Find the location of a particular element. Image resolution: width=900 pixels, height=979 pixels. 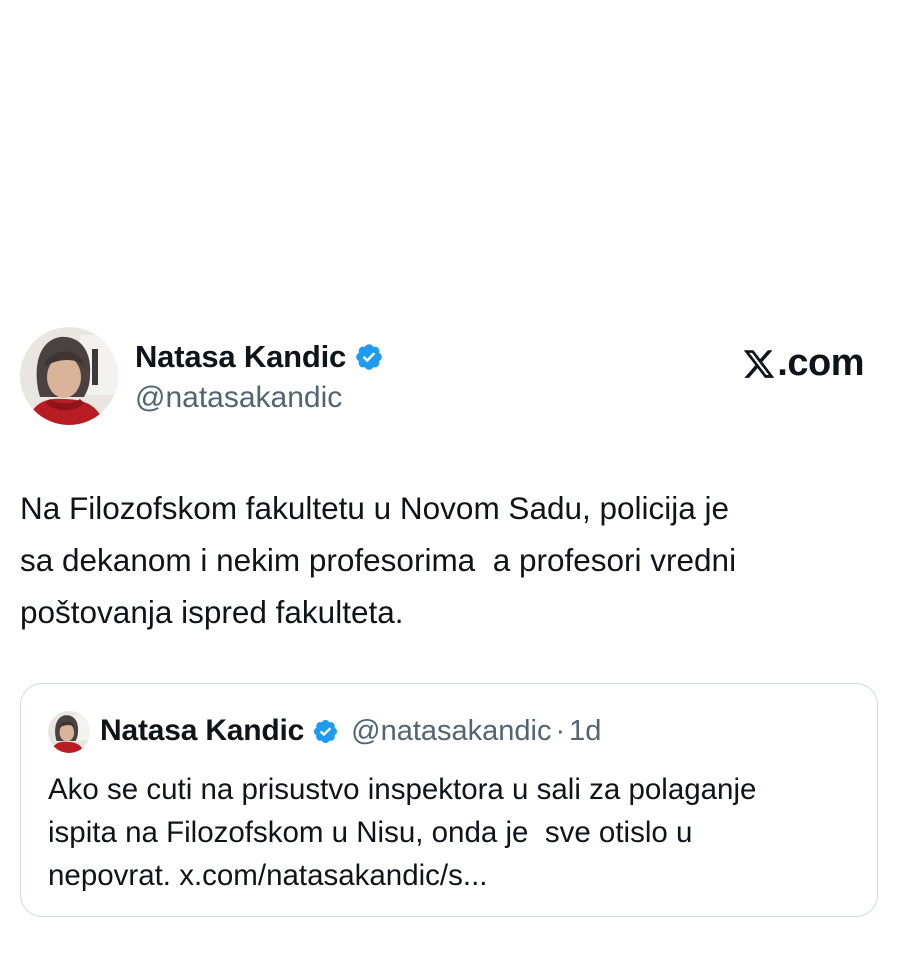

quoted-author-avatar is located at coordinates (69, 732).